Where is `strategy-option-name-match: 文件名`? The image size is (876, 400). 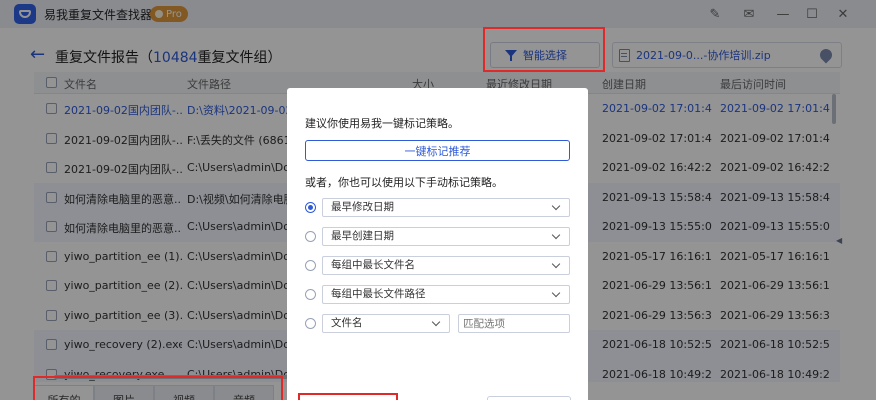 strategy-option-name-match: 文件名 is located at coordinates (437, 323).